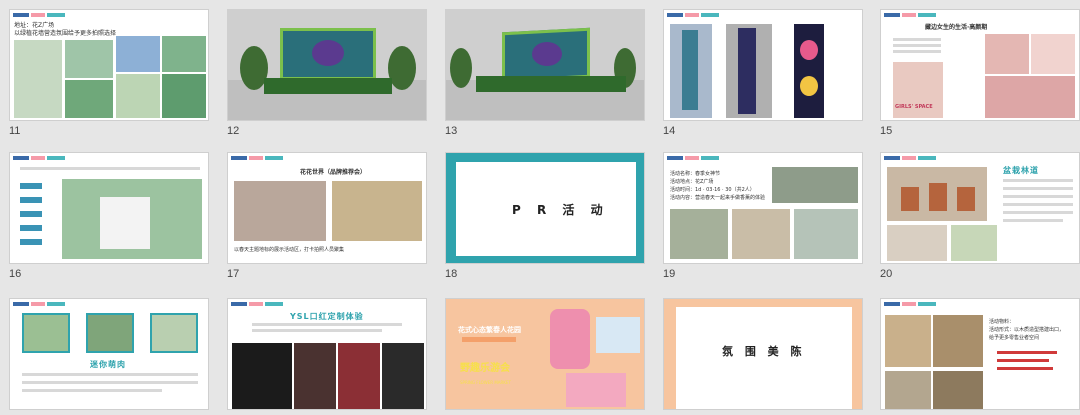 The height and width of the screenshot is (415, 1080). Describe the element at coordinates (15, 274) in the screenshot. I see `slide-number: 16` at that location.